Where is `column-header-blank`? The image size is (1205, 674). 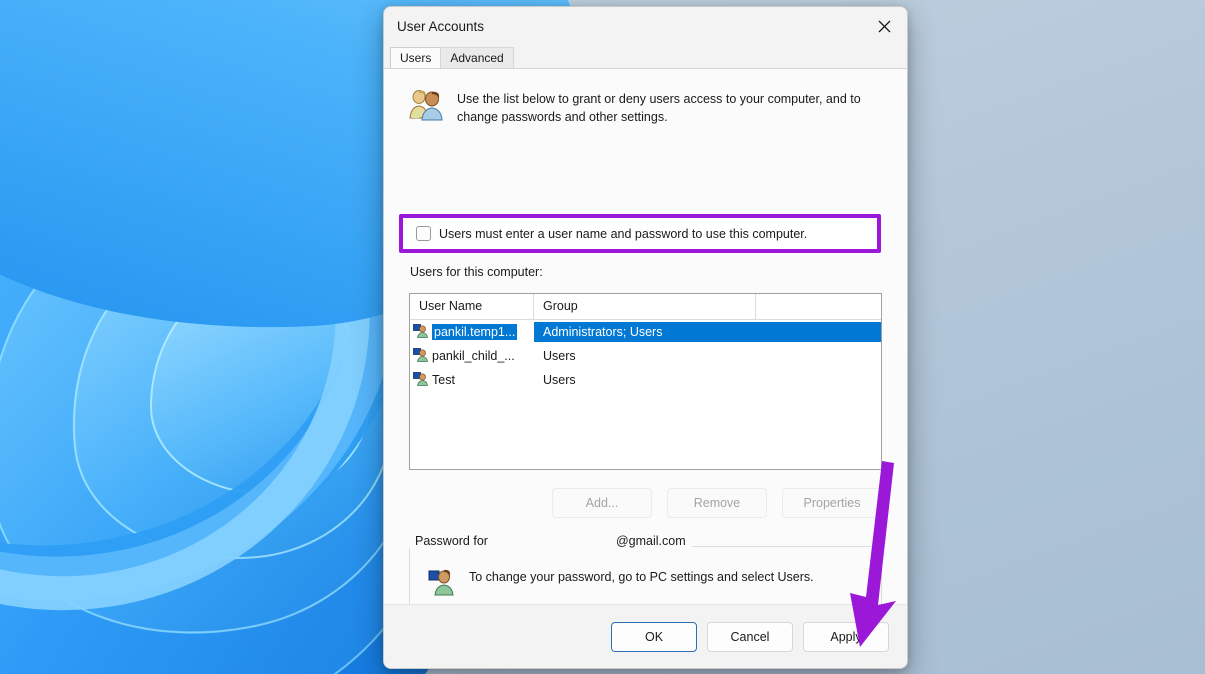 column-header-blank is located at coordinates (818, 306).